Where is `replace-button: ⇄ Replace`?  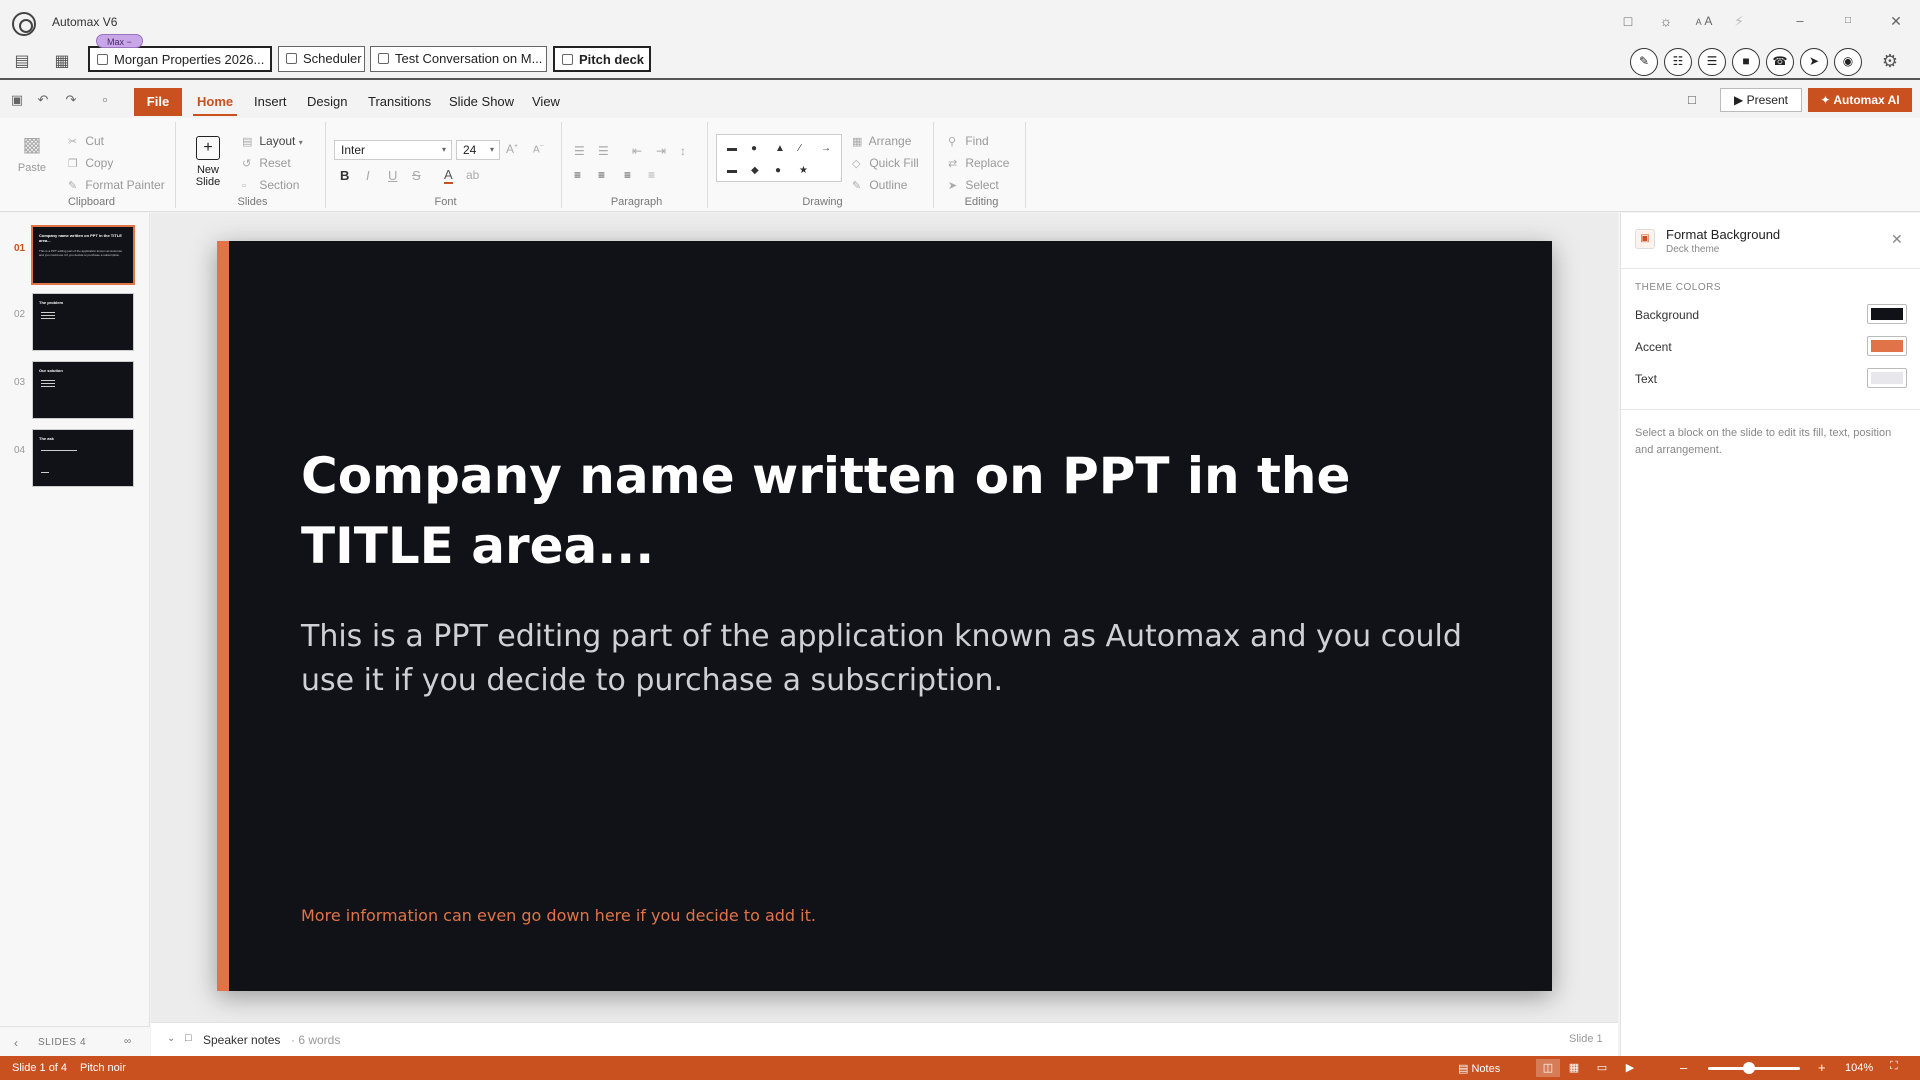
replace-button: ⇄ Replace is located at coordinates (978, 163).